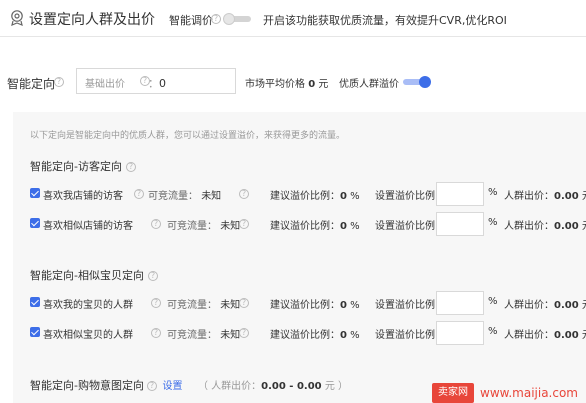 Image resolution: width=586 pixels, height=403 pixels. Describe the element at coordinates (31, 84) in the screenshot. I see `smart-targeting-label: 智能定向` at that location.